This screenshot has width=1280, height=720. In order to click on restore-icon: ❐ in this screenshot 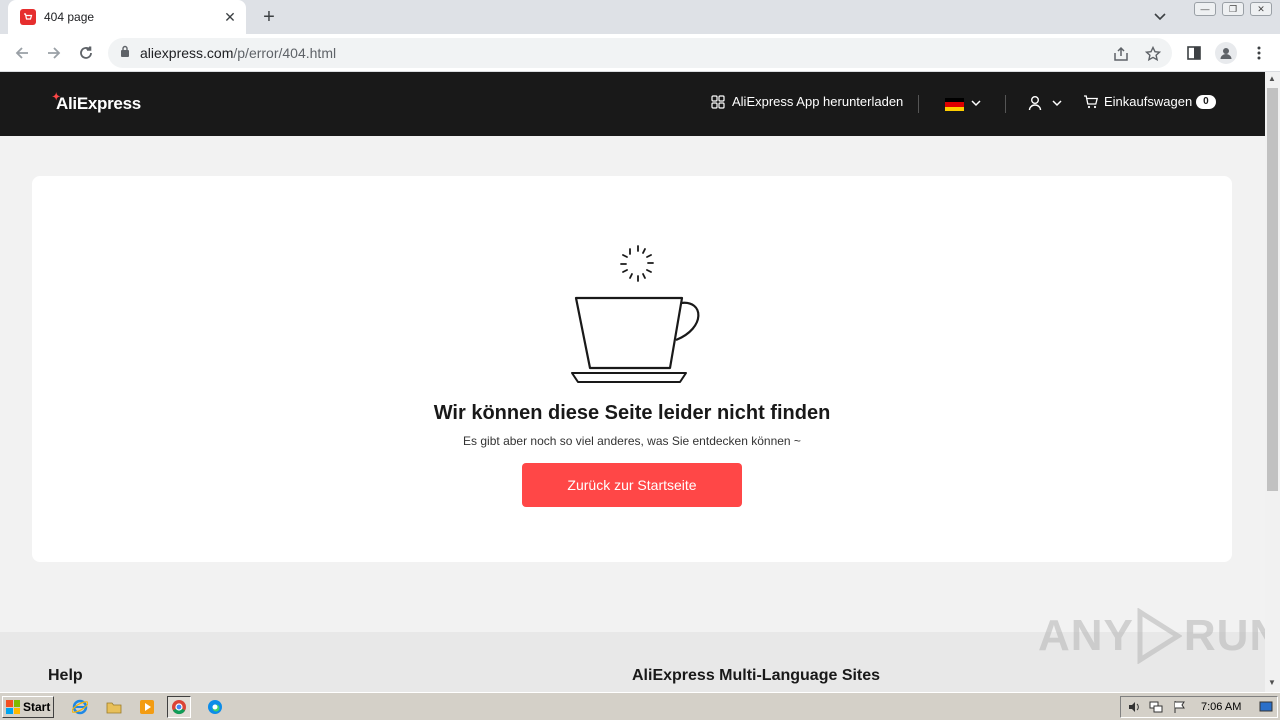, I will do `click(1233, 9)`.